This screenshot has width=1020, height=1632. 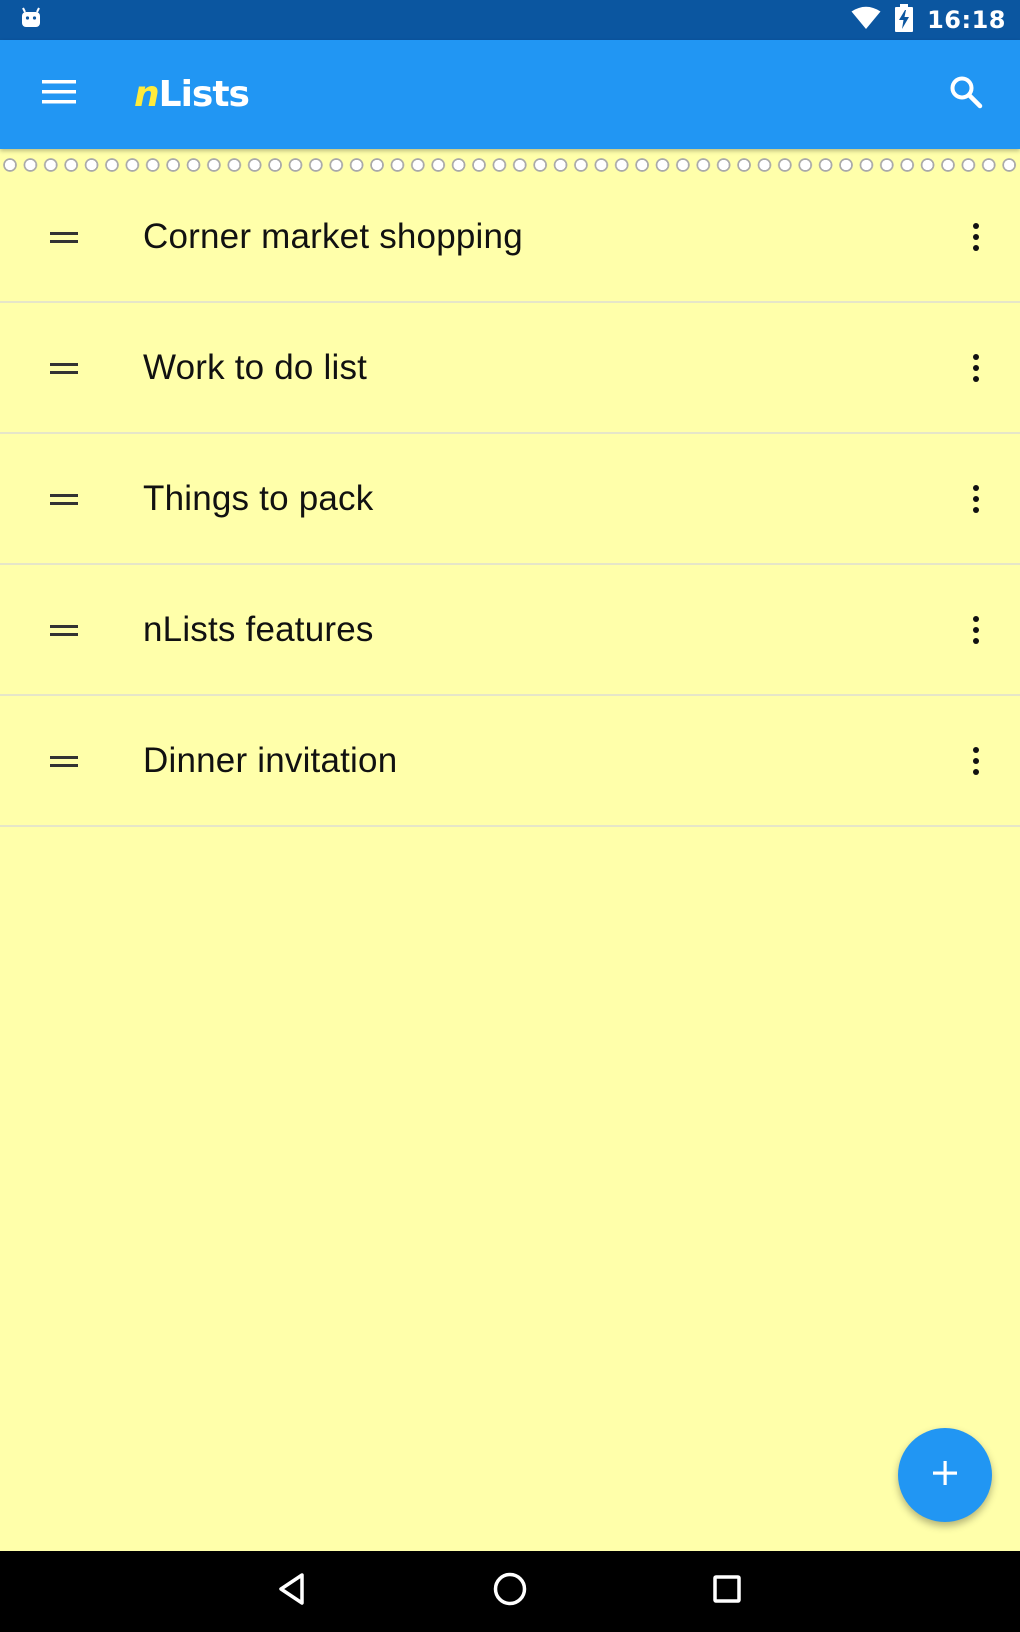 What do you see at coordinates (510, 20) in the screenshot?
I see `status-bar: 16:18` at bounding box center [510, 20].